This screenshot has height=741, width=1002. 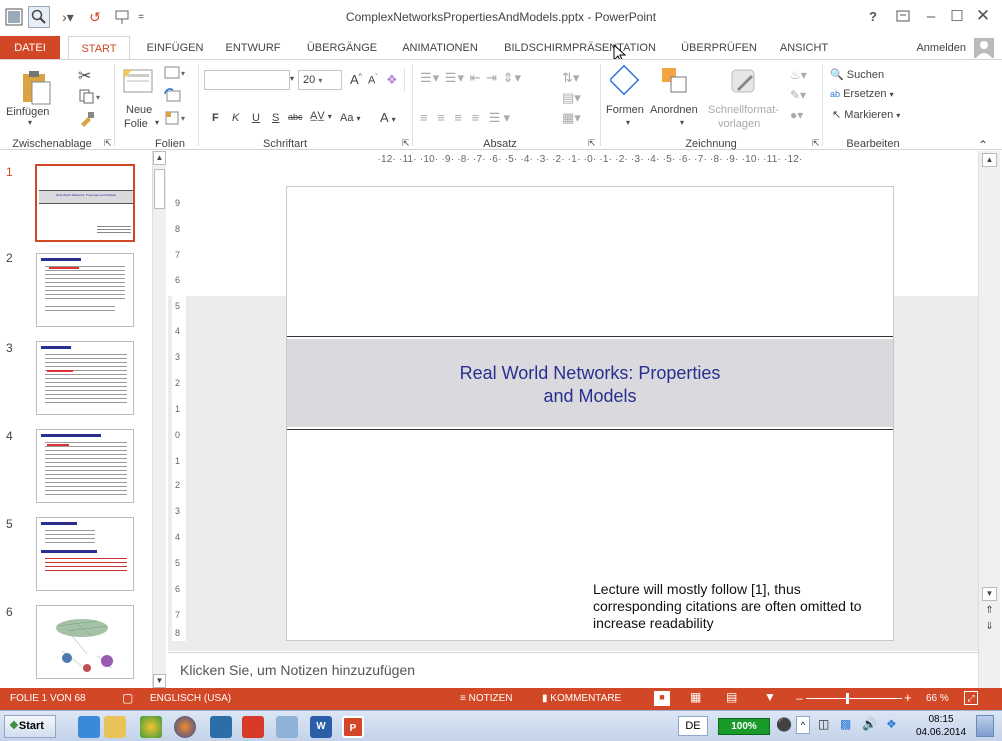 I want to click on maximize-button: ☐, so click(x=957, y=16).